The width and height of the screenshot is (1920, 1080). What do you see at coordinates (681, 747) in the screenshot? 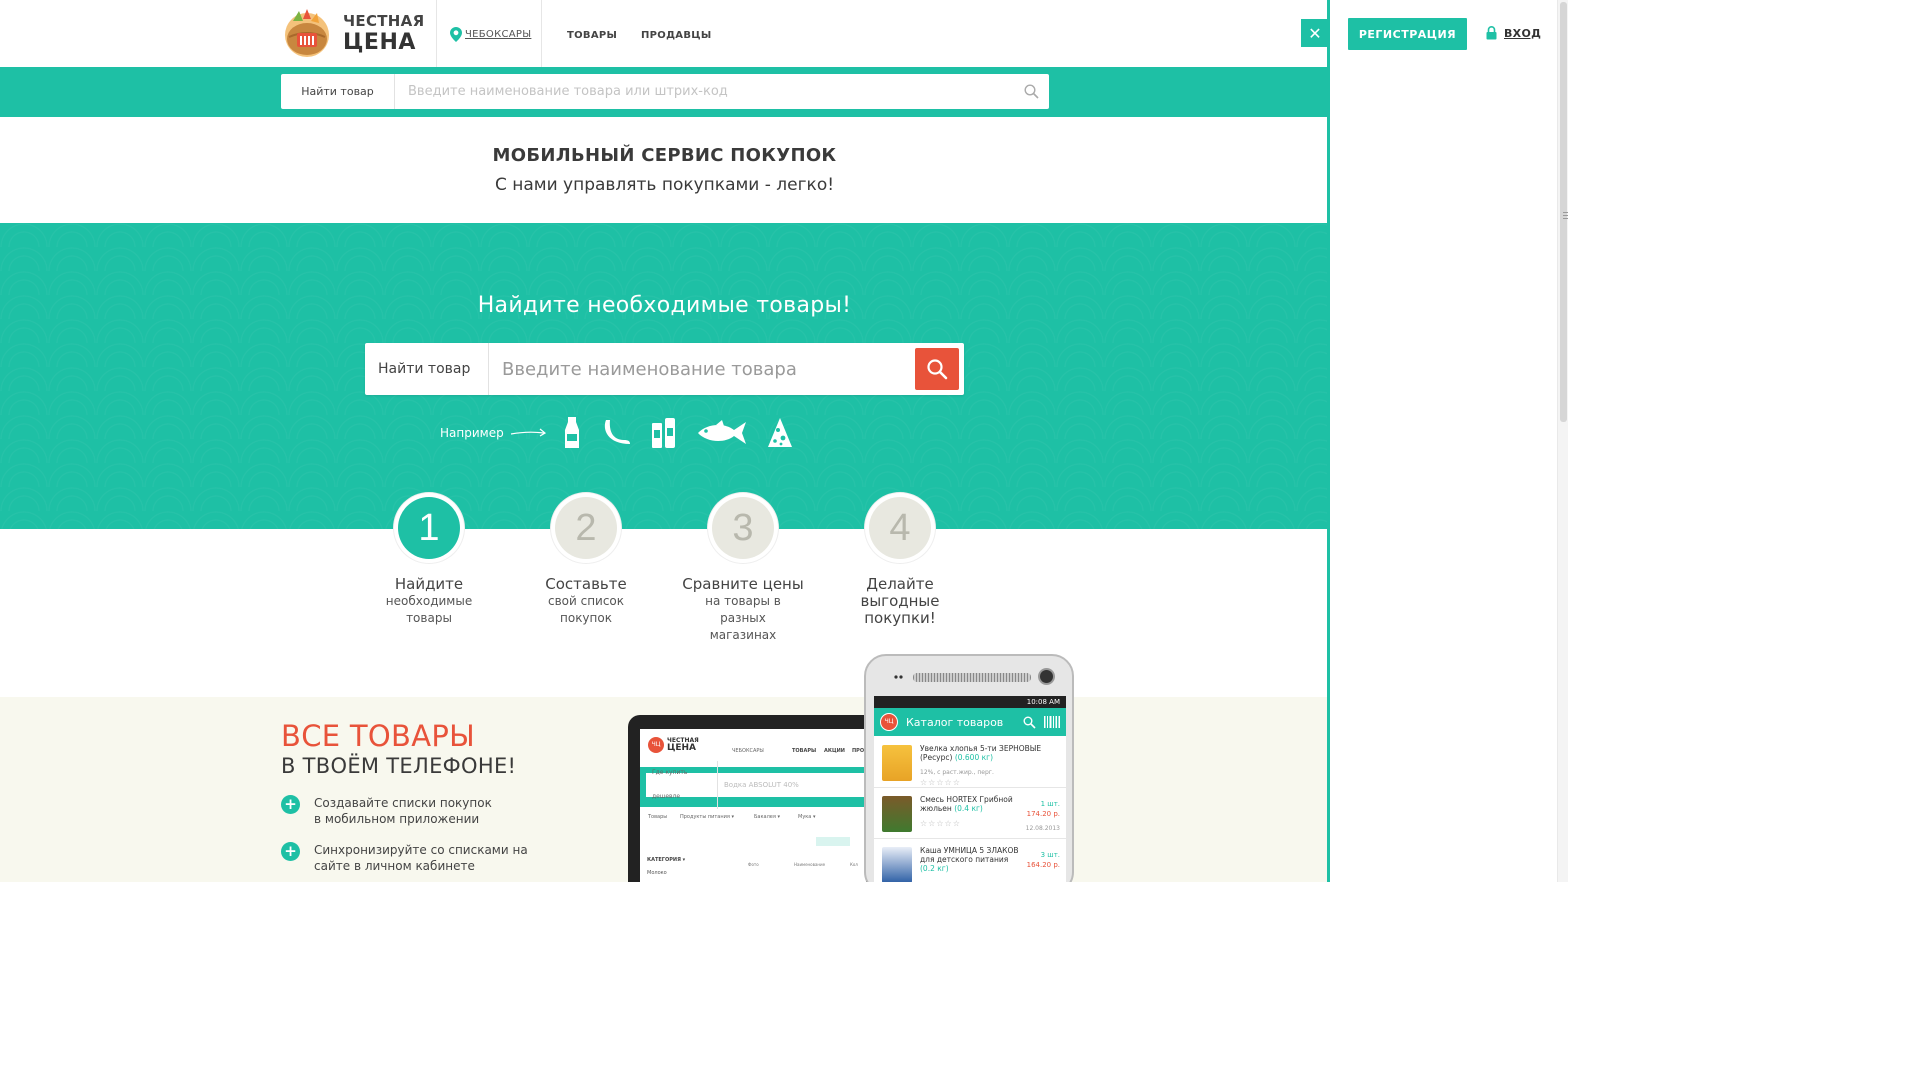
I see `tablet-logo-line2: ЦЕНА` at bounding box center [681, 747].